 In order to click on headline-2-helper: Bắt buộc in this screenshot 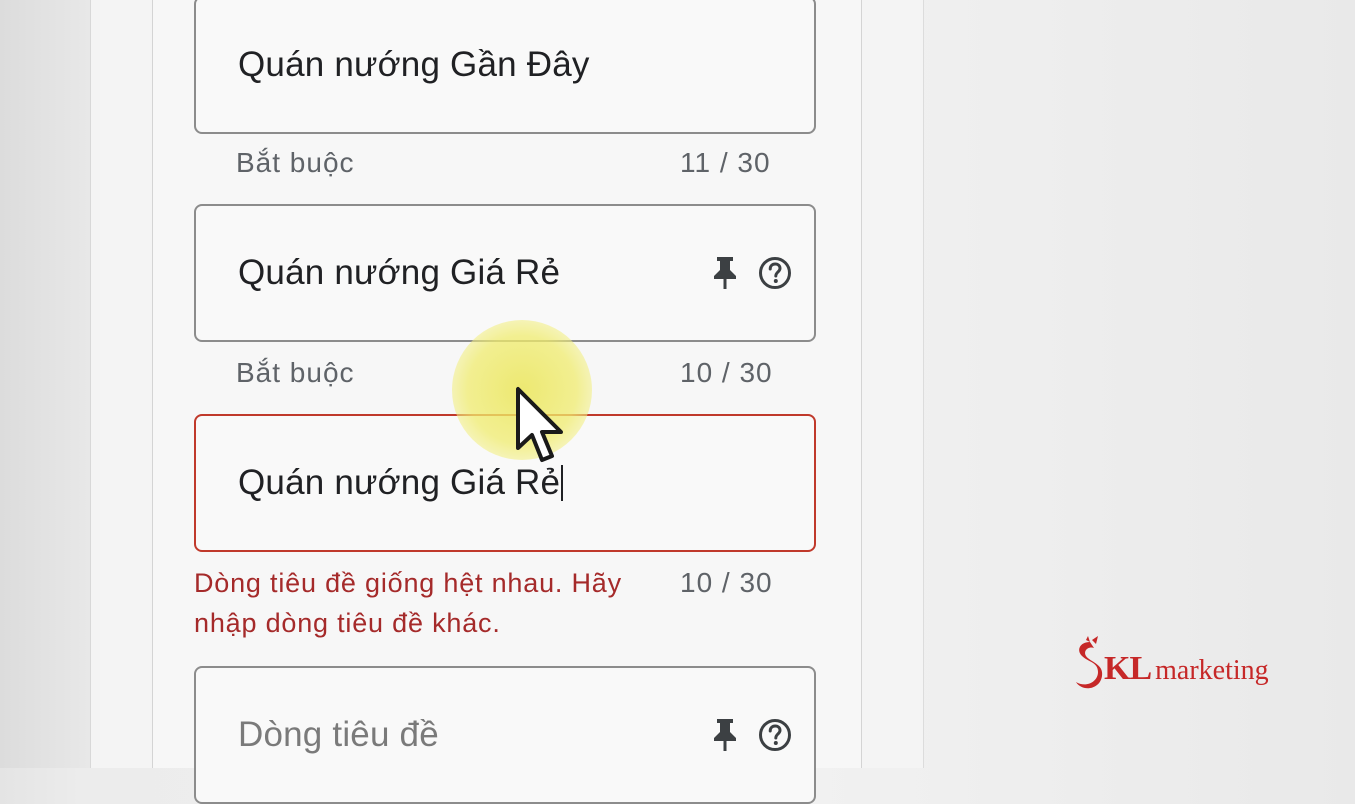, I will do `click(295, 372)`.